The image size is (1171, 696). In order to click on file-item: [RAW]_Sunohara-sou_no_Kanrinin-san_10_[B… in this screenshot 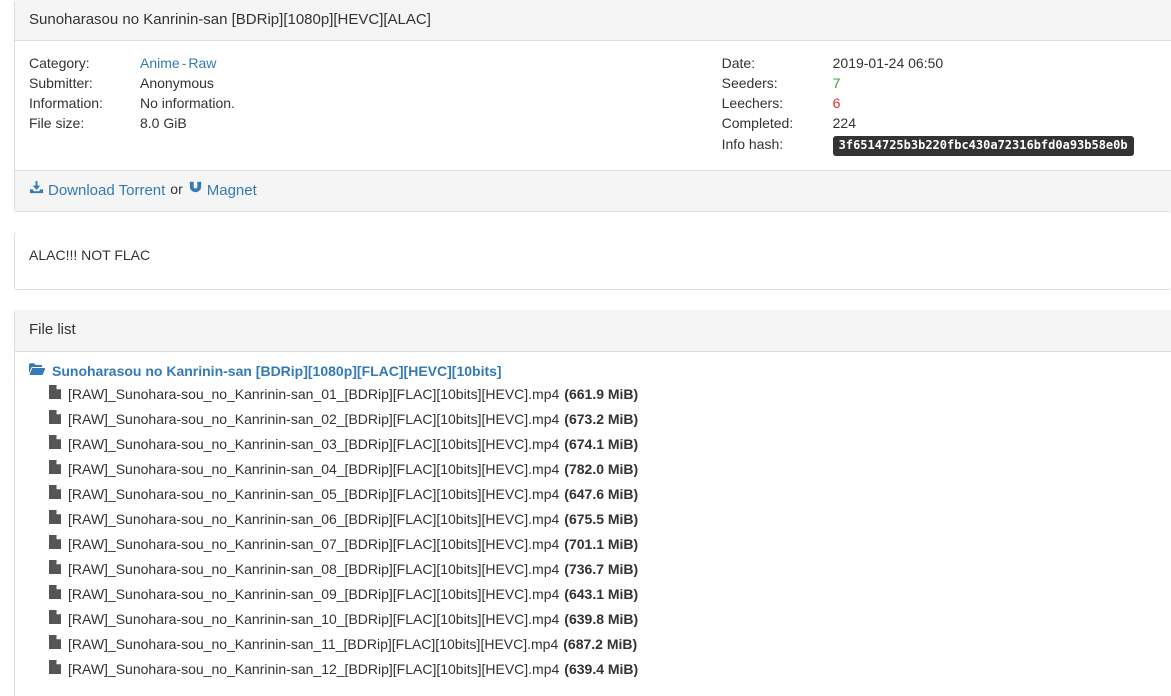, I will do `click(603, 620)`.